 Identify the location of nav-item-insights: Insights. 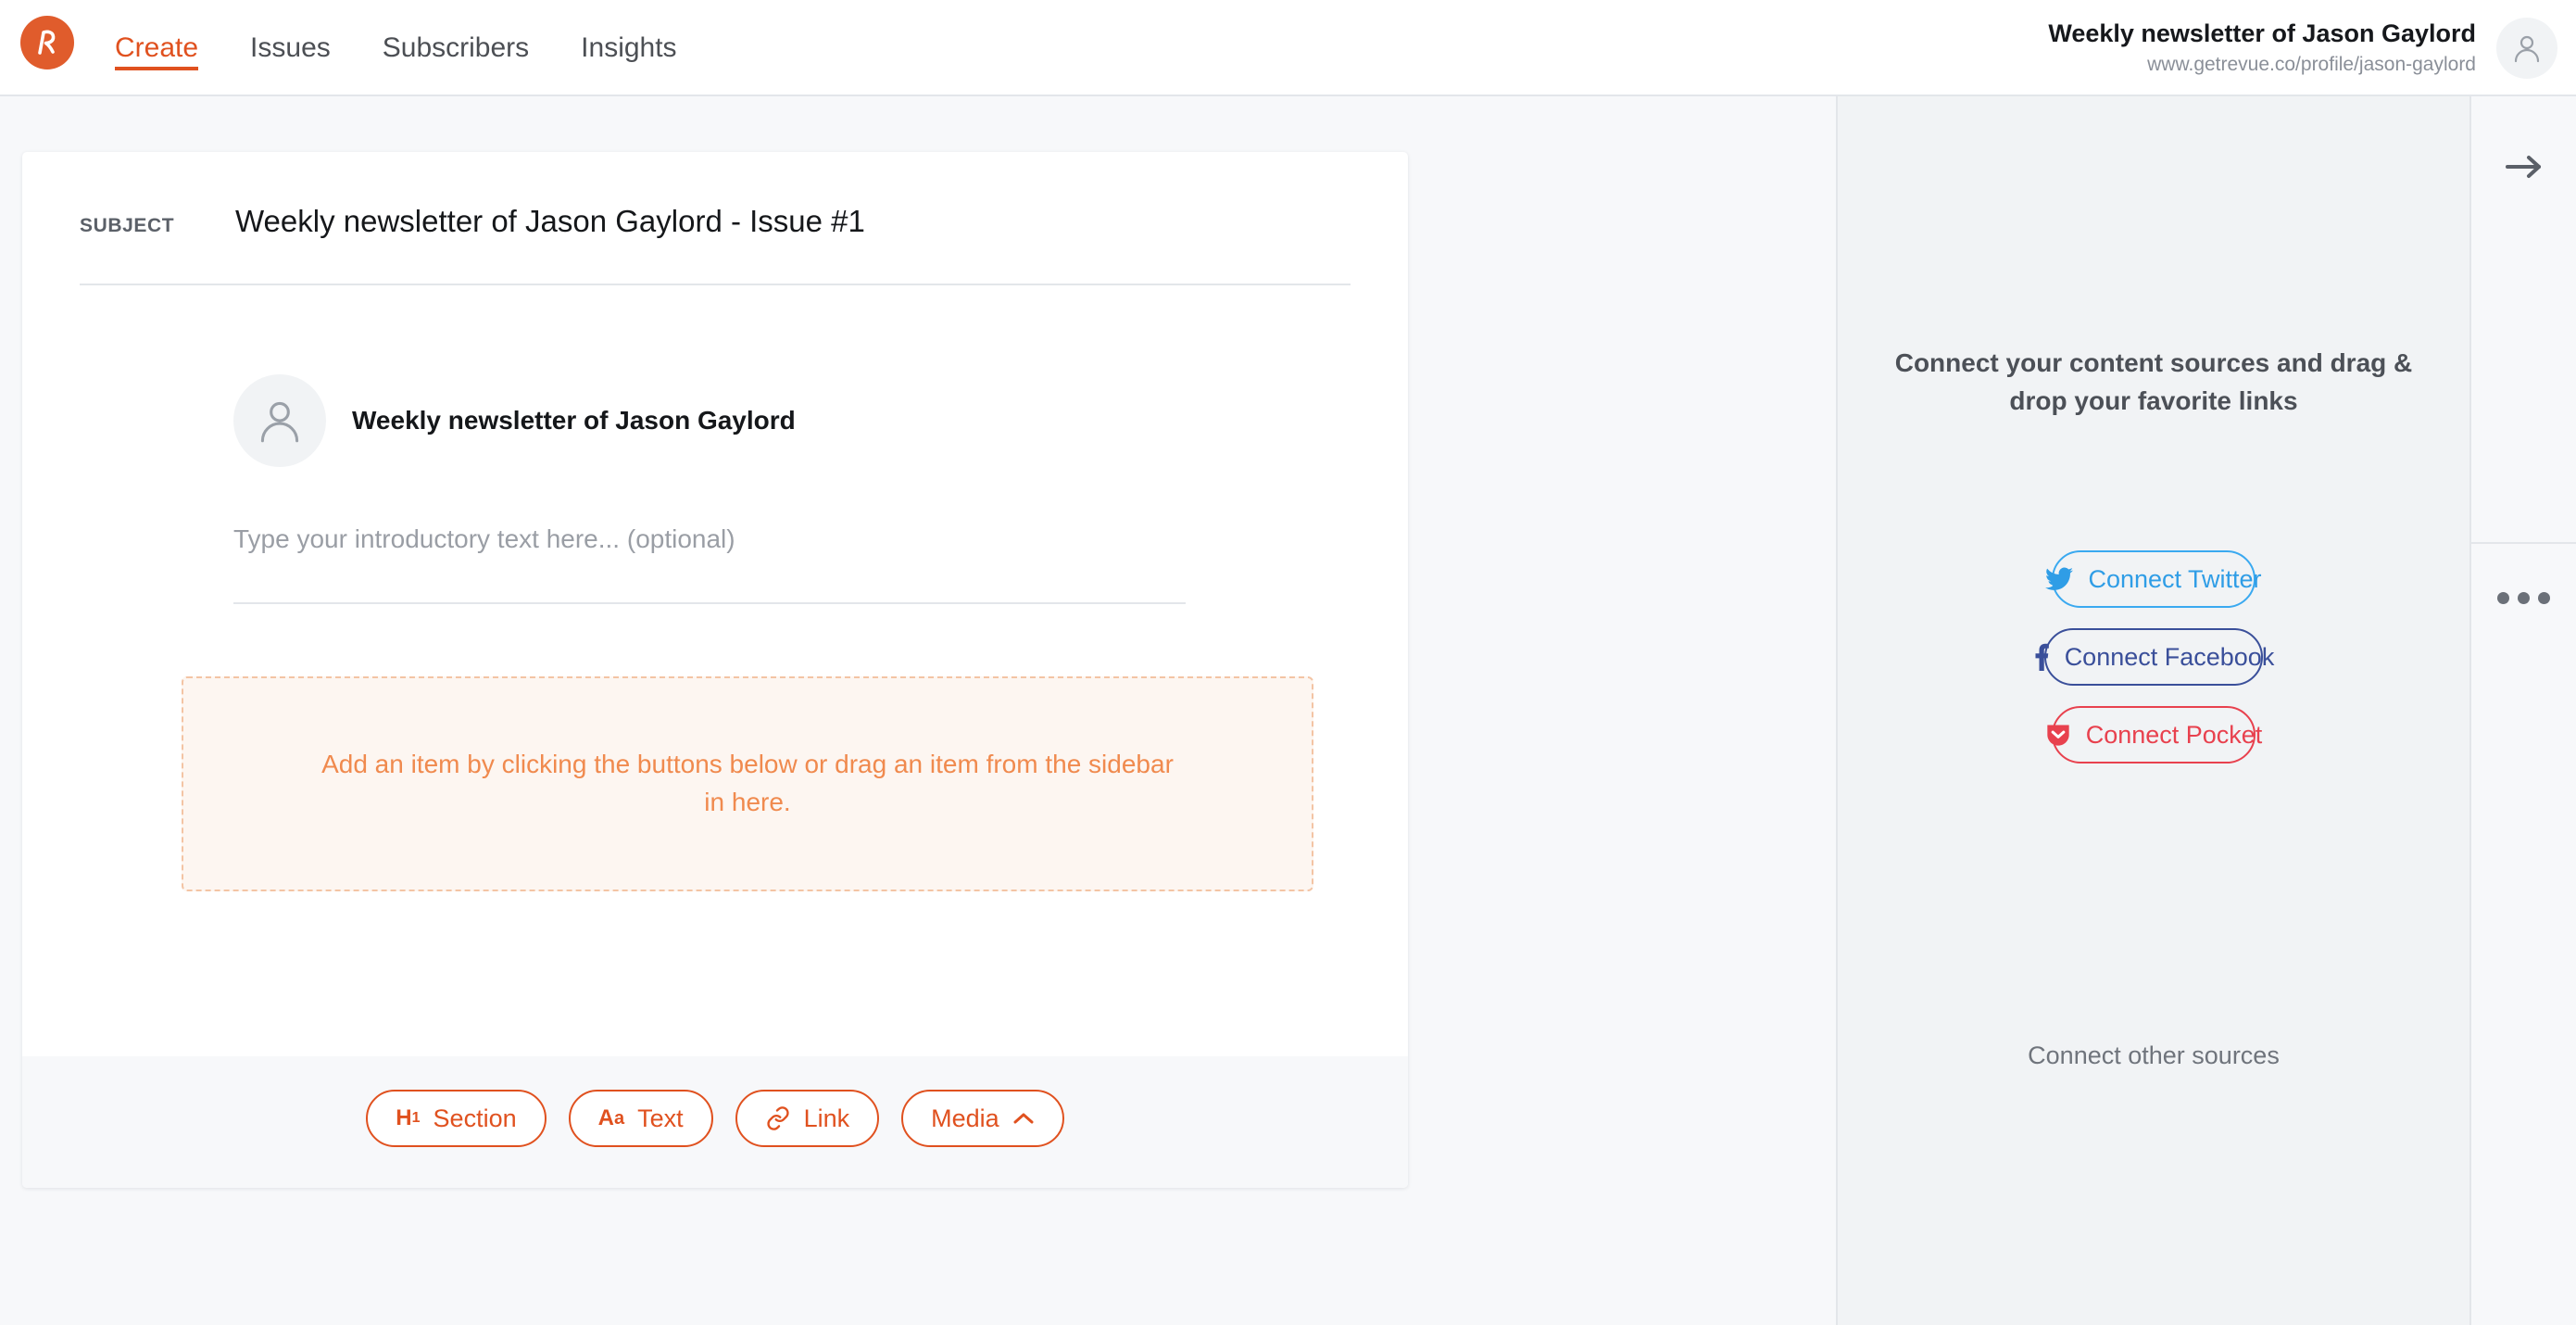
(628, 48).